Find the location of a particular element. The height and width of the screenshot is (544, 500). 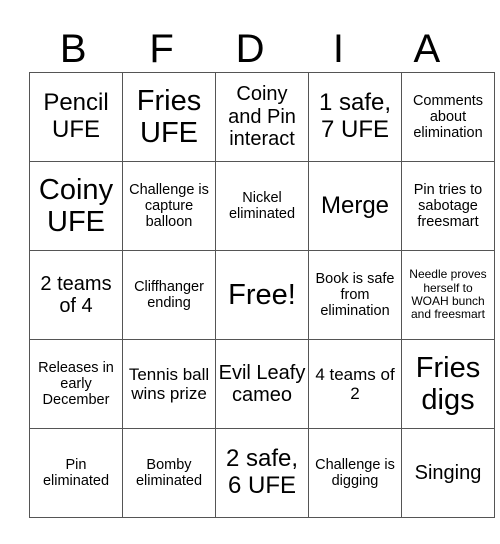

bingo-cell: 4 teams of 2 is located at coordinates (355, 384).